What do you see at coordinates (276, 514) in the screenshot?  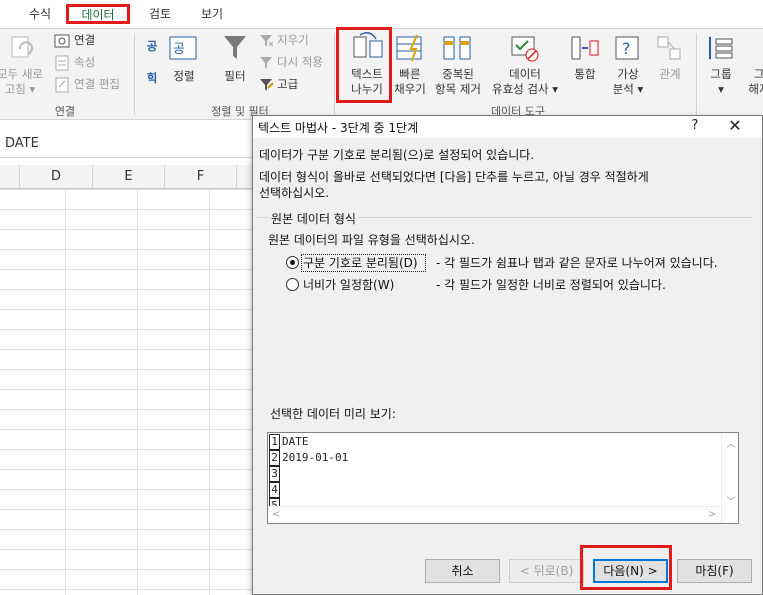 I see `scroll-left-icon: <` at bounding box center [276, 514].